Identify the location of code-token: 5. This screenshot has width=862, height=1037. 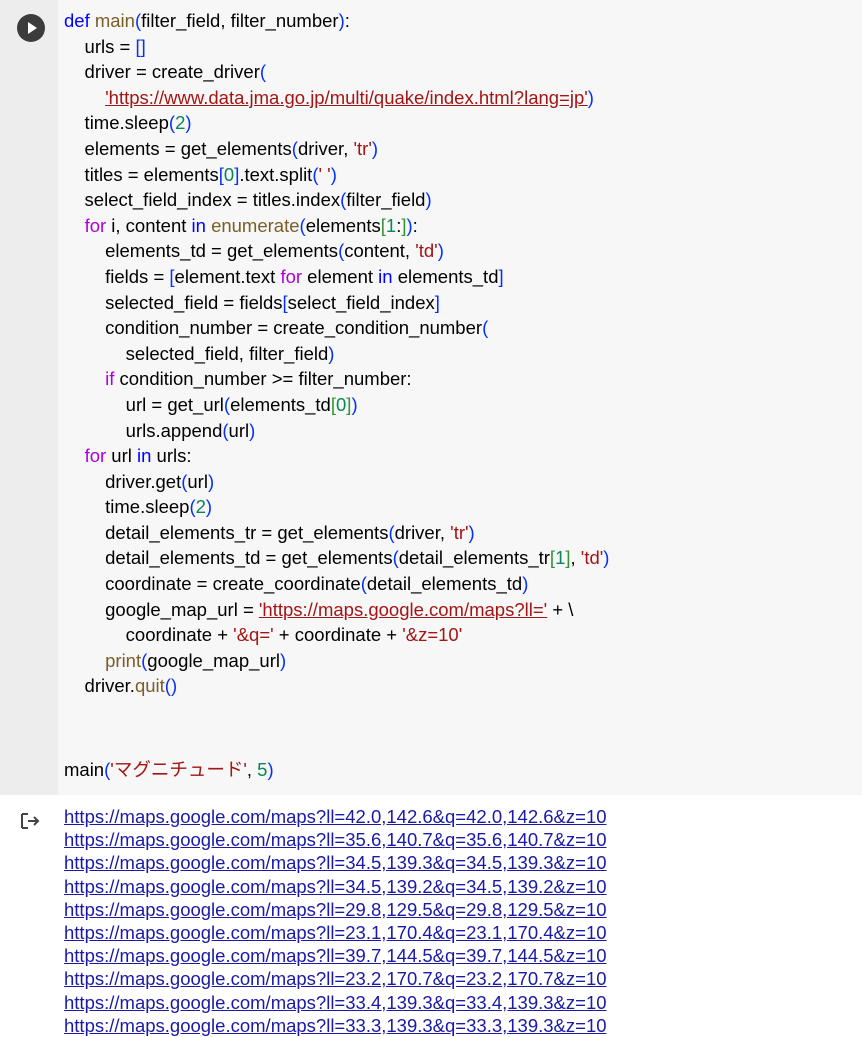
(262, 769).